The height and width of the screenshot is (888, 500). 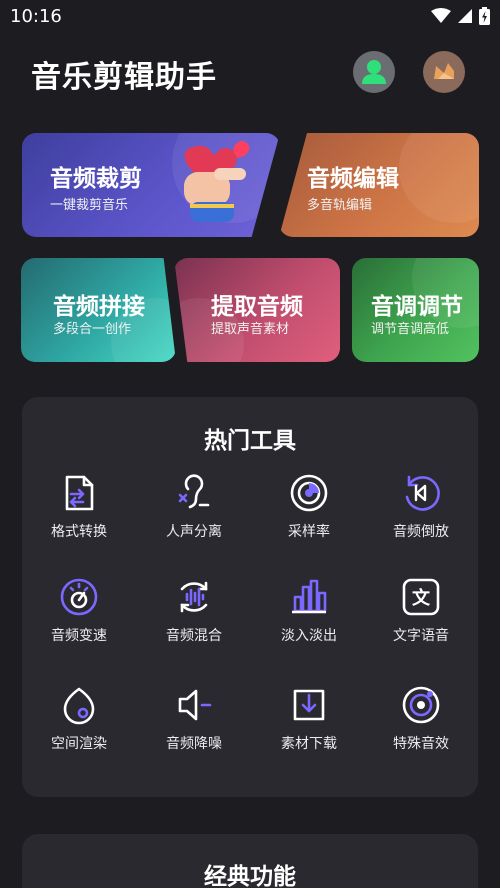 I want to click on audio-edit-subtitle: 多音轨编辑, so click(x=340, y=205).